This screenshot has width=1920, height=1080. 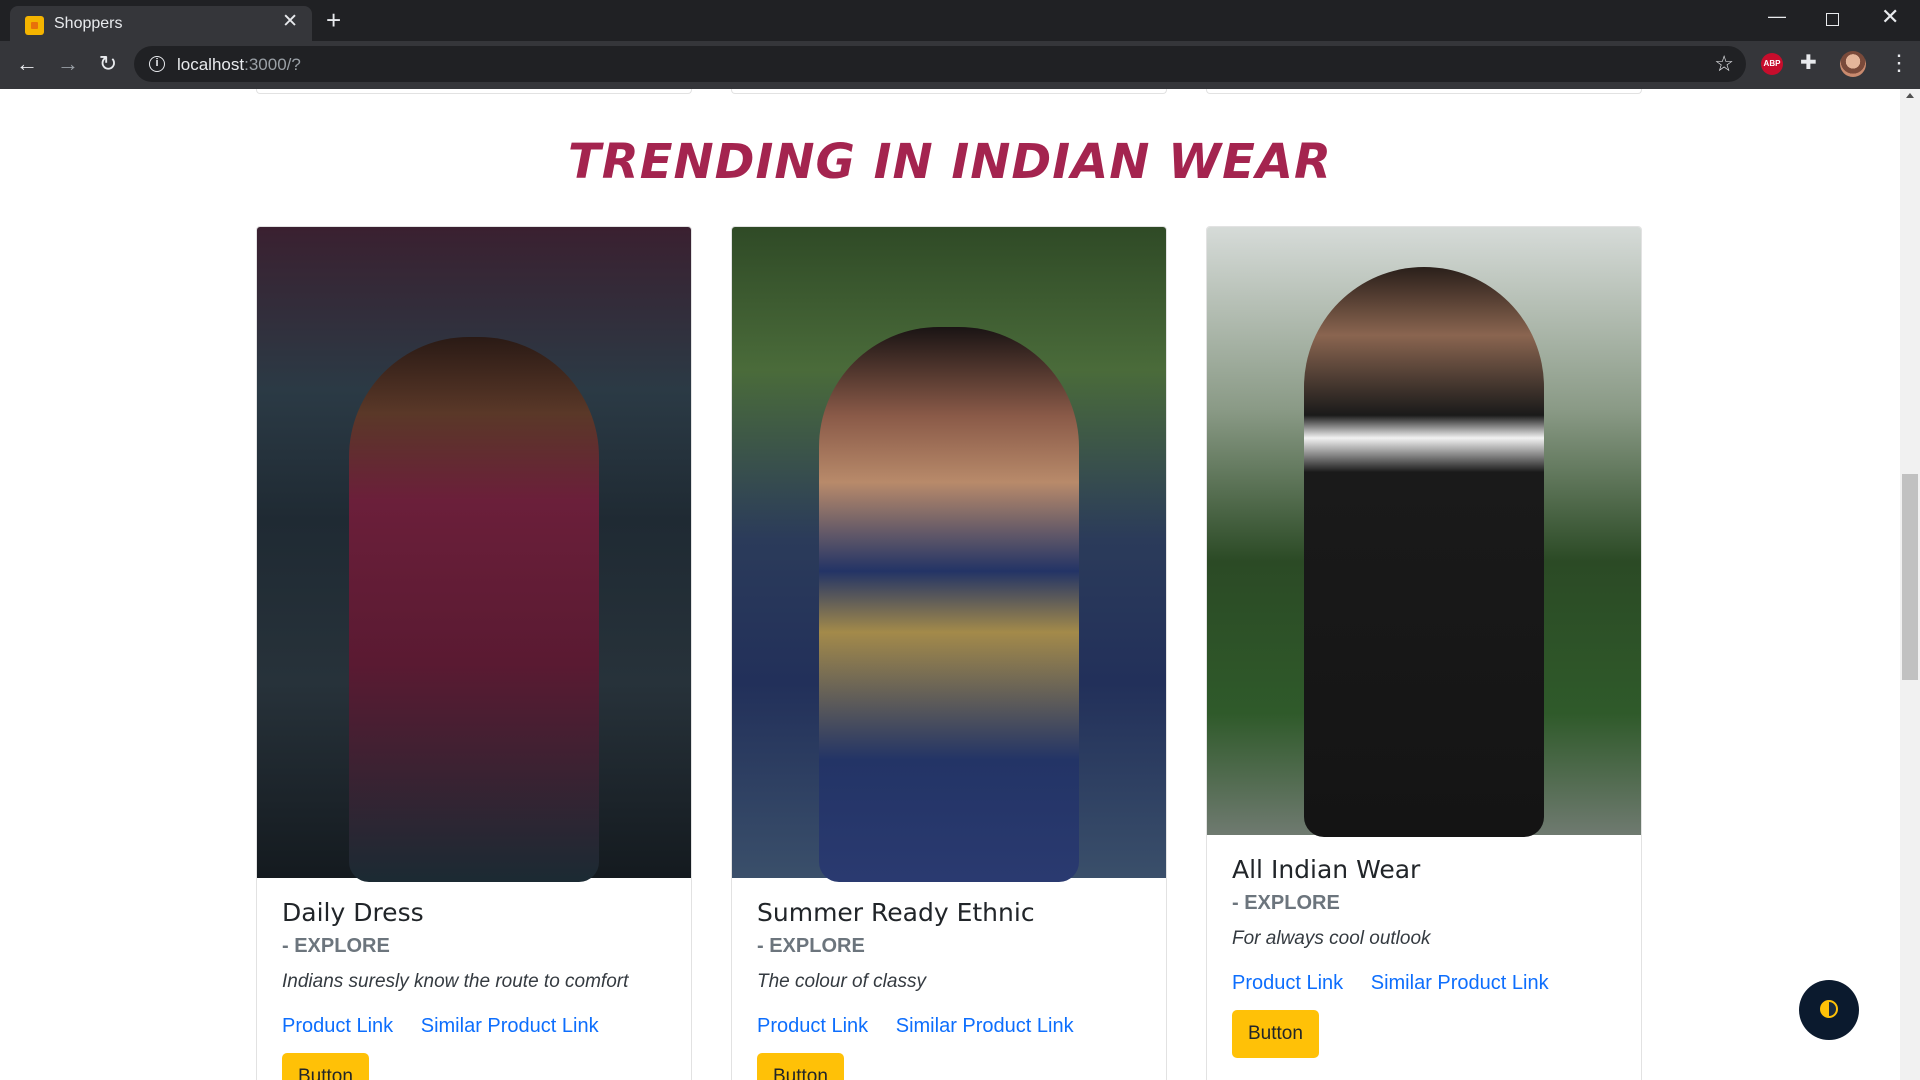 I want to click on scroll-thumb, so click(x=1910, y=577).